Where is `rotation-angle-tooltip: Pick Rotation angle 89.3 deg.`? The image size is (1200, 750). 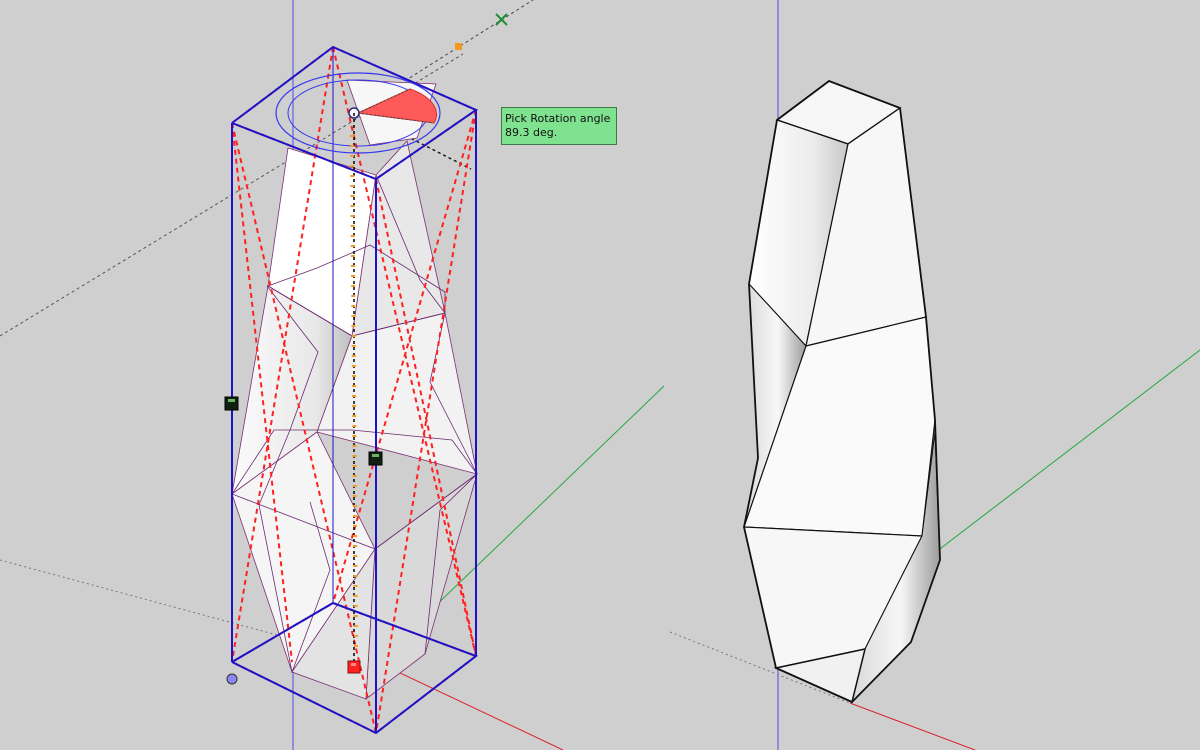 rotation-angle-tooltip: Pick Rotation angle 89.3 deg. is located at coordinates (559, 126).